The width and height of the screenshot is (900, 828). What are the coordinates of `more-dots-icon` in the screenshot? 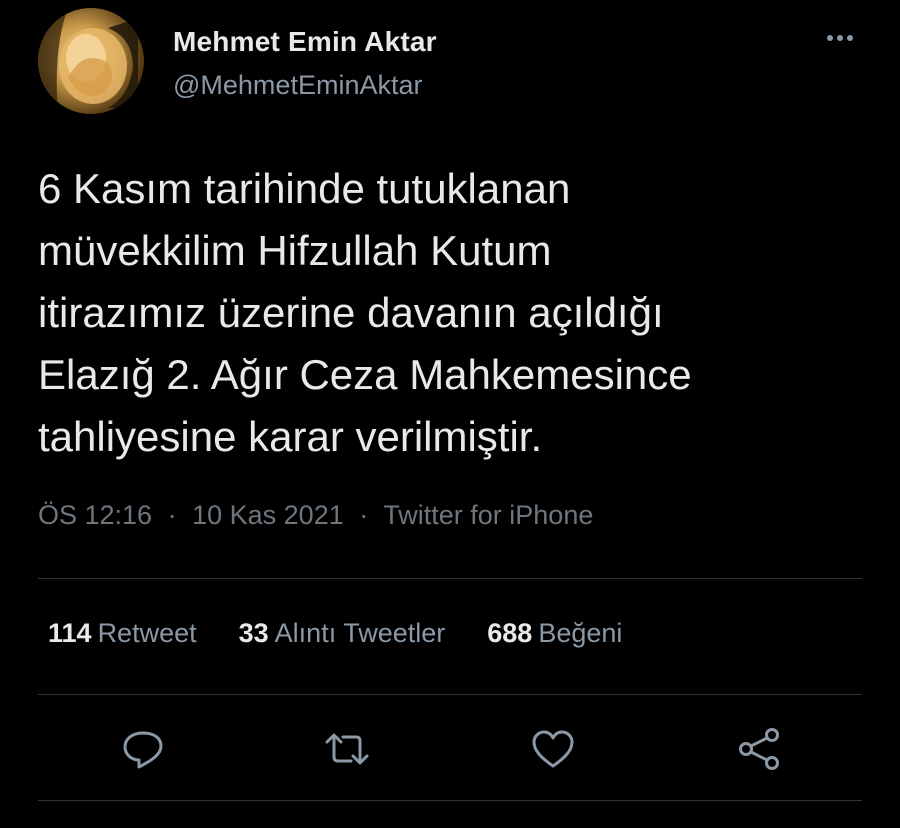 It's located at (840, 38).